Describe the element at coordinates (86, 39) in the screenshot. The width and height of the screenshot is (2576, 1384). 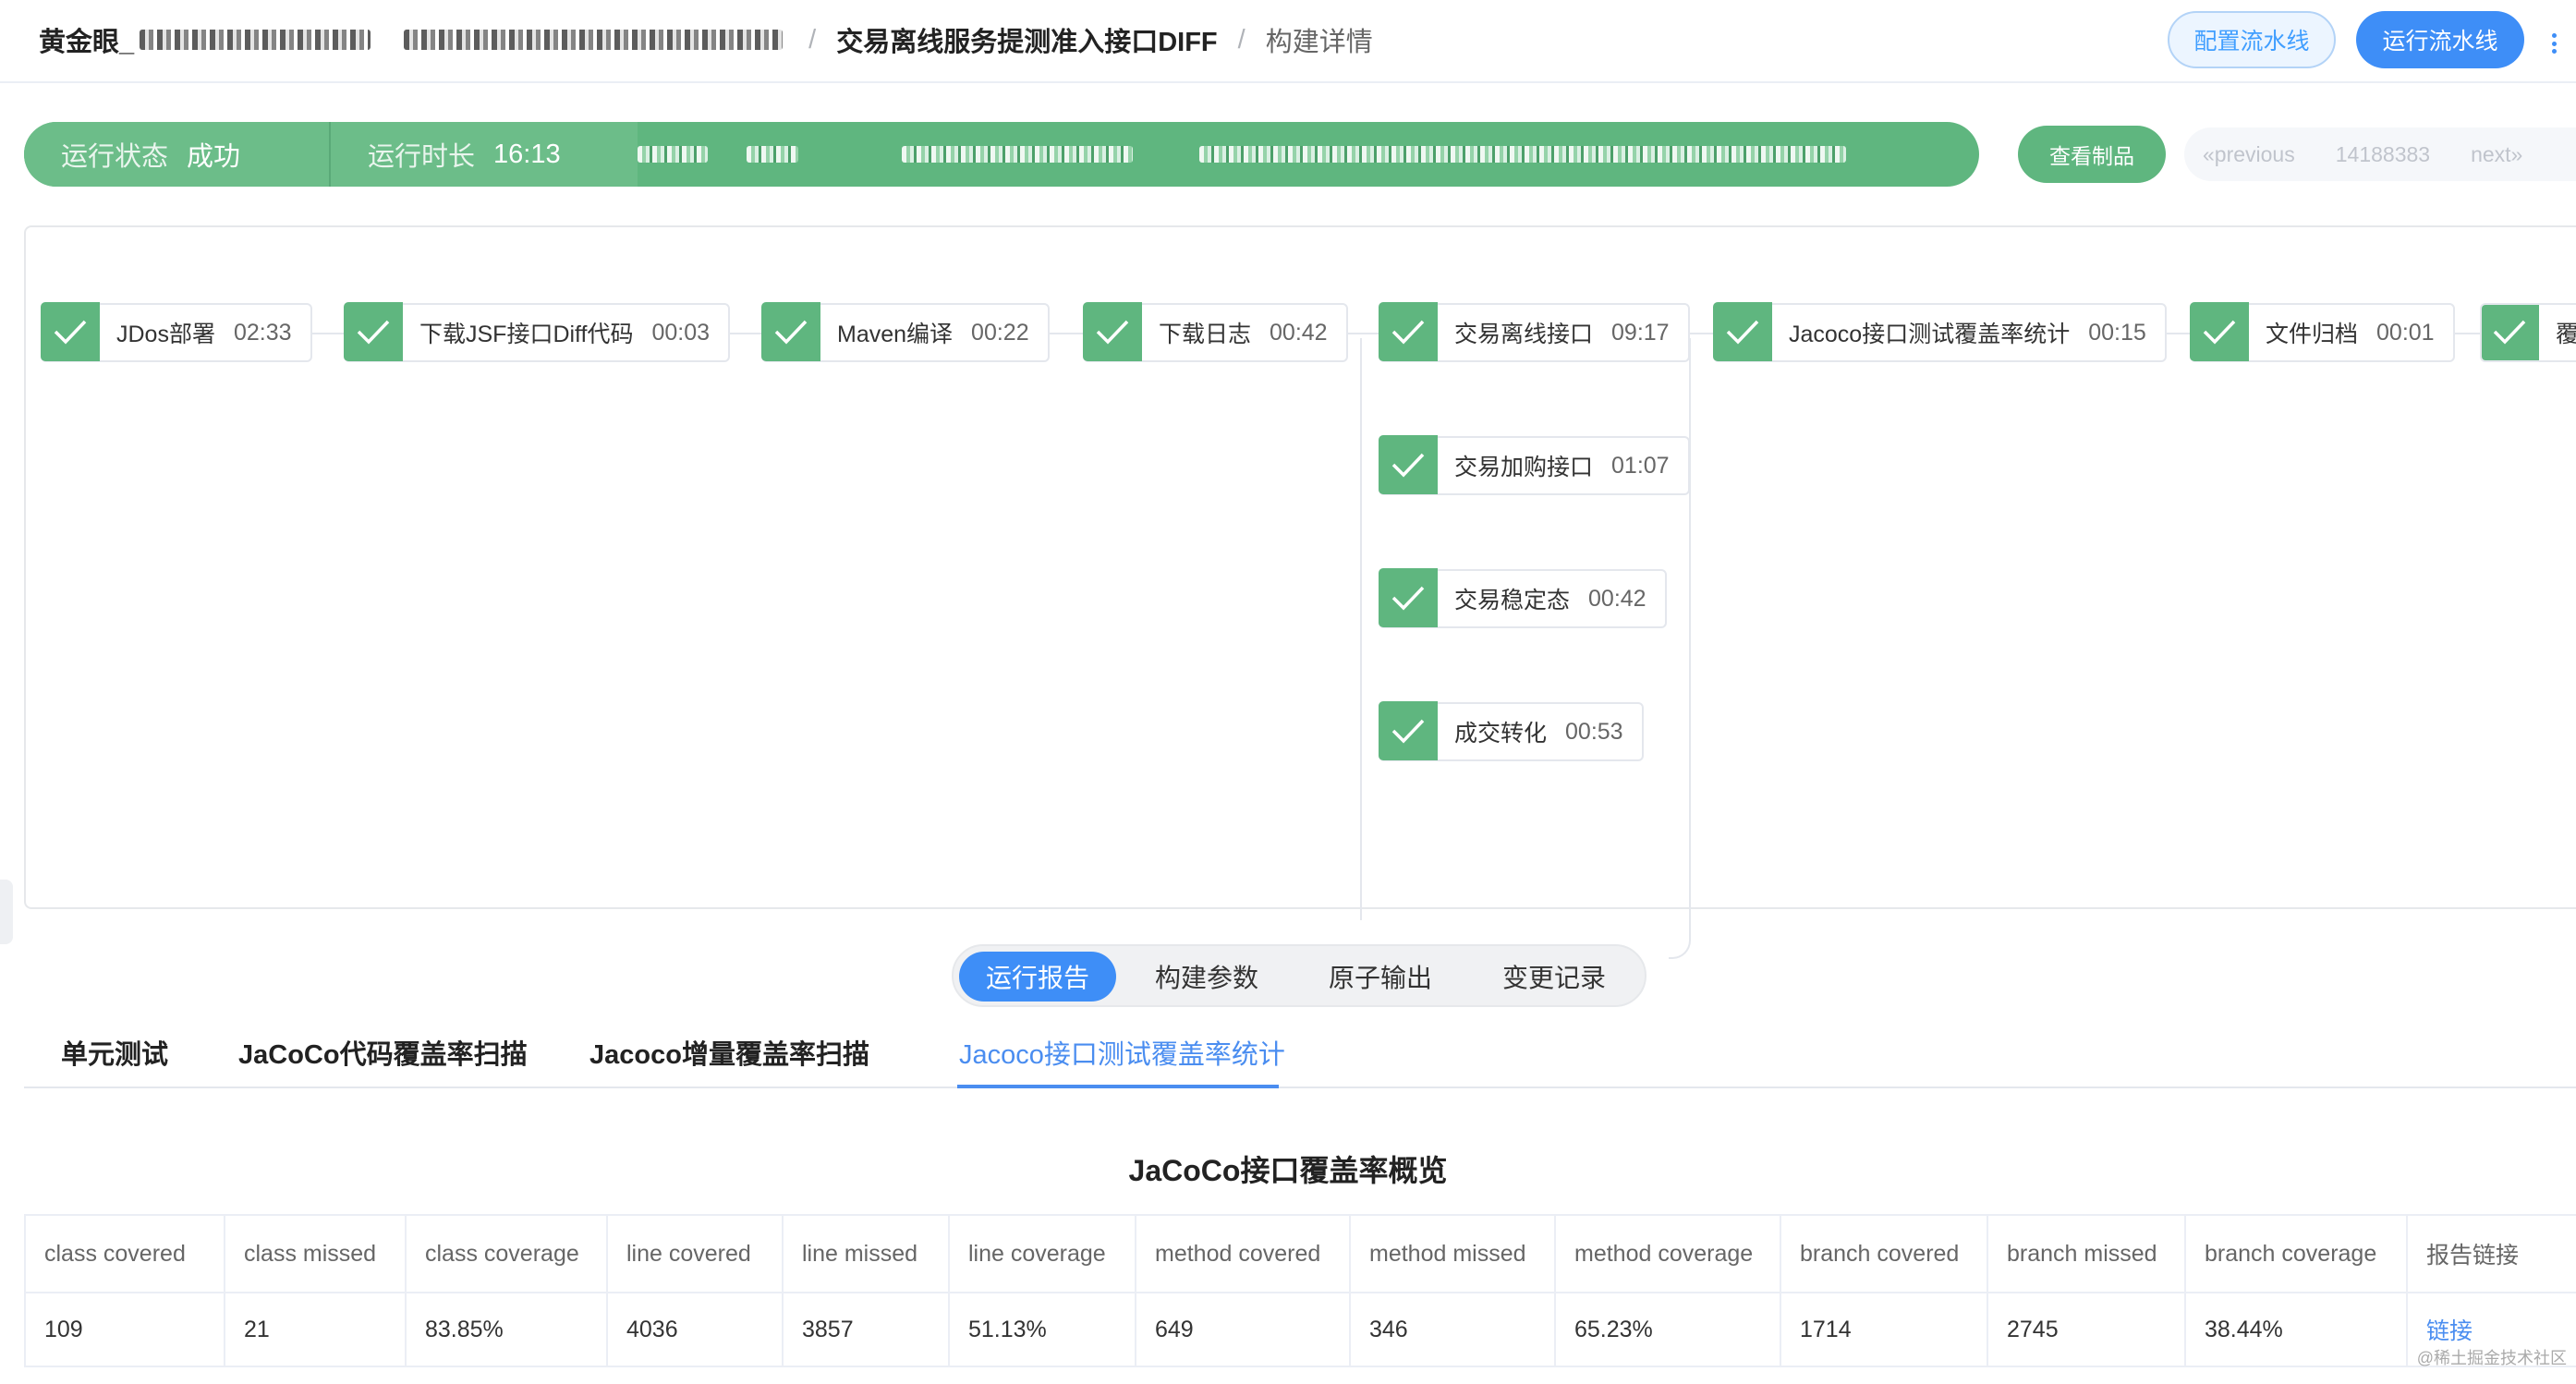
I see `breadcrumb-root: 黄金眼_` at that location.